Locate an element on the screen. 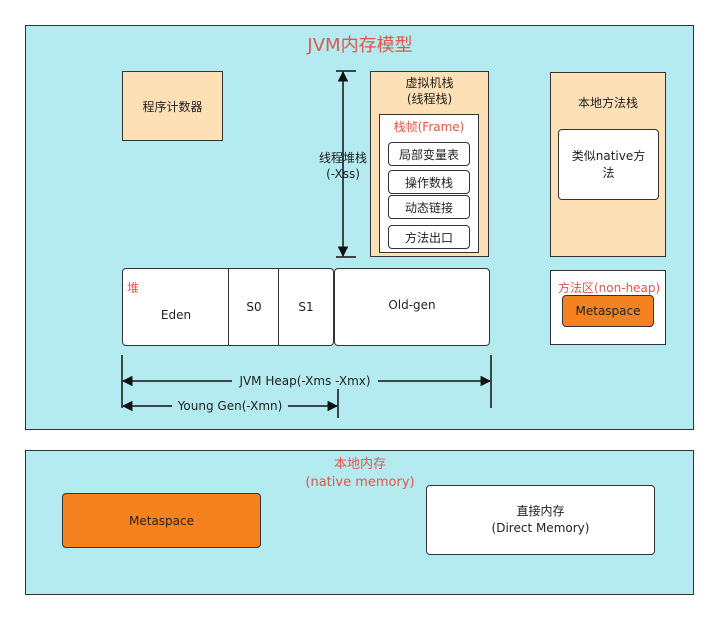 The height and width of the screenshot is (621, 720). direct-memory-box: 直接内存 (Direct Memory) is located at coordinates (540, 520).